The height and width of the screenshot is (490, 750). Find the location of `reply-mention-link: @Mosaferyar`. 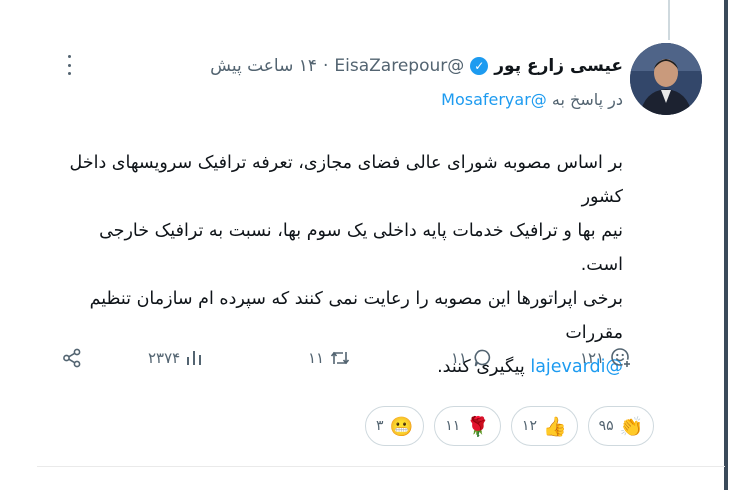

reply-mention-link: @Mosaferyar is located at coordinates (494, 99).